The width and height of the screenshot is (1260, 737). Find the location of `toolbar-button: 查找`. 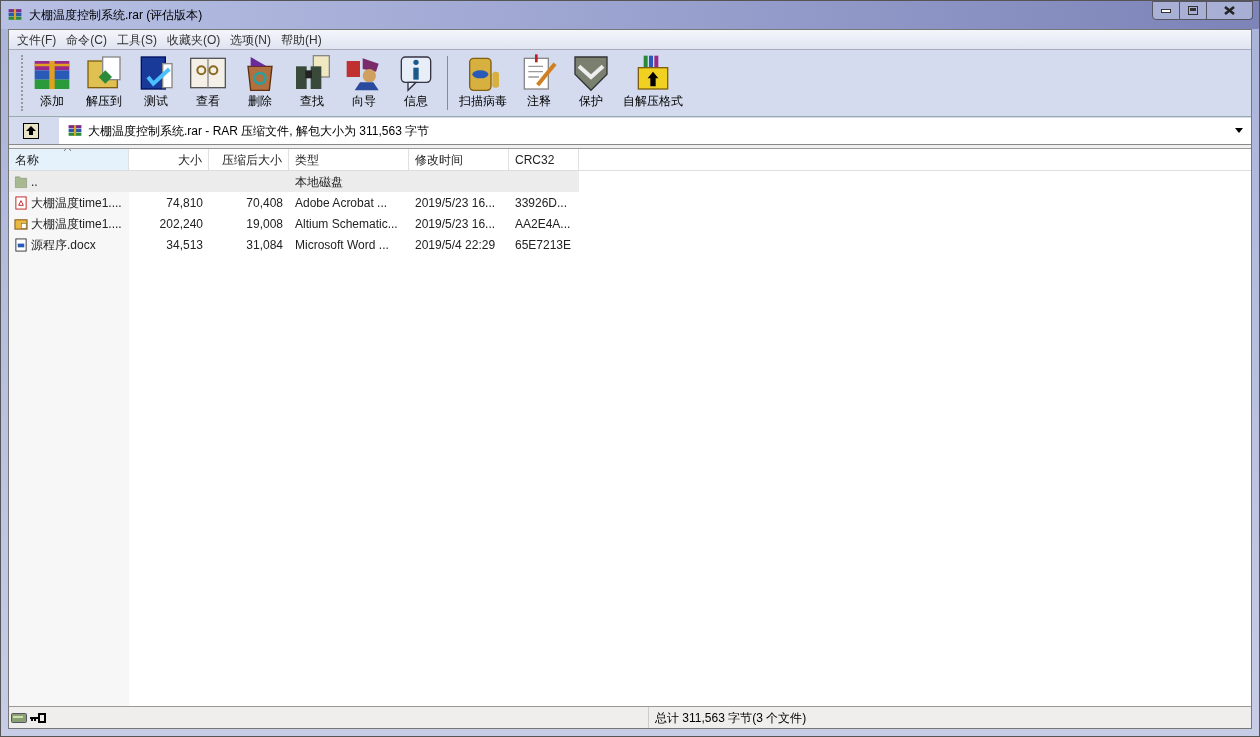

toolbar-button: 查找 is located at coordinates (312, 82).